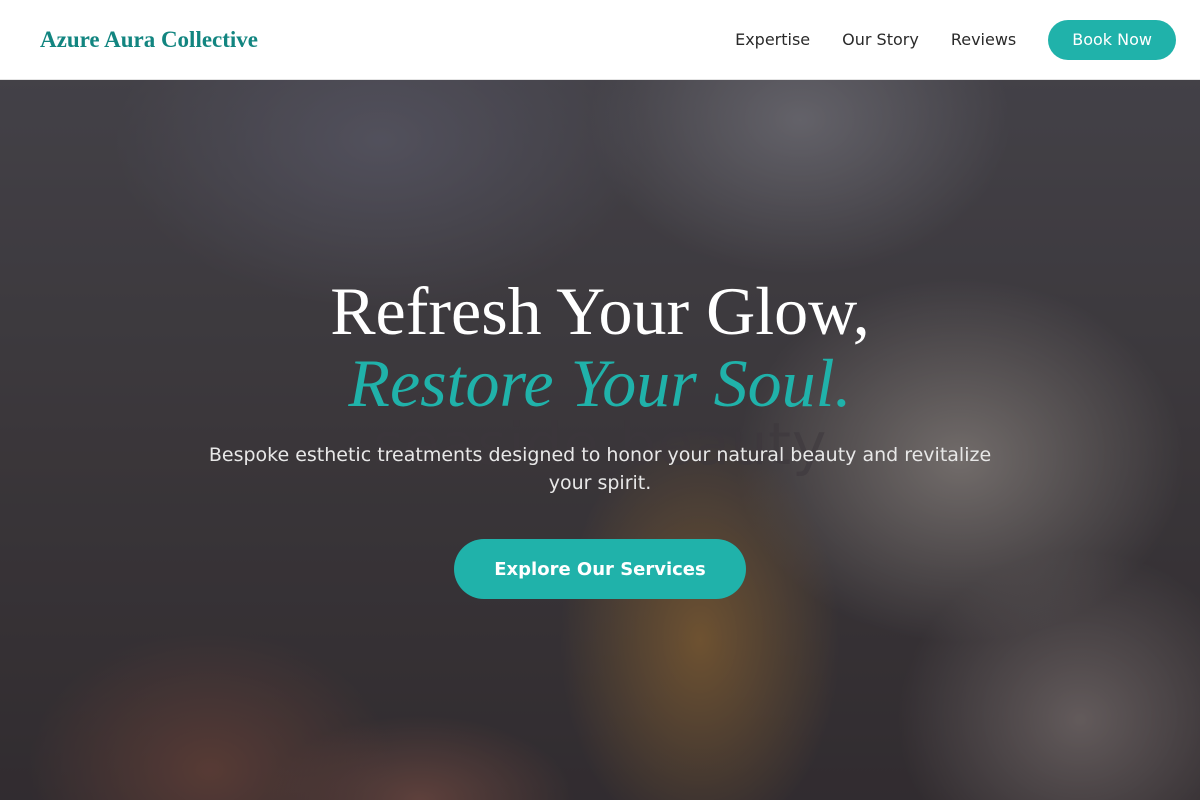 The height and width of the screenshot is (800, 1200). I want to click on nav-link-expertise: Expertise, so click(772, 39).